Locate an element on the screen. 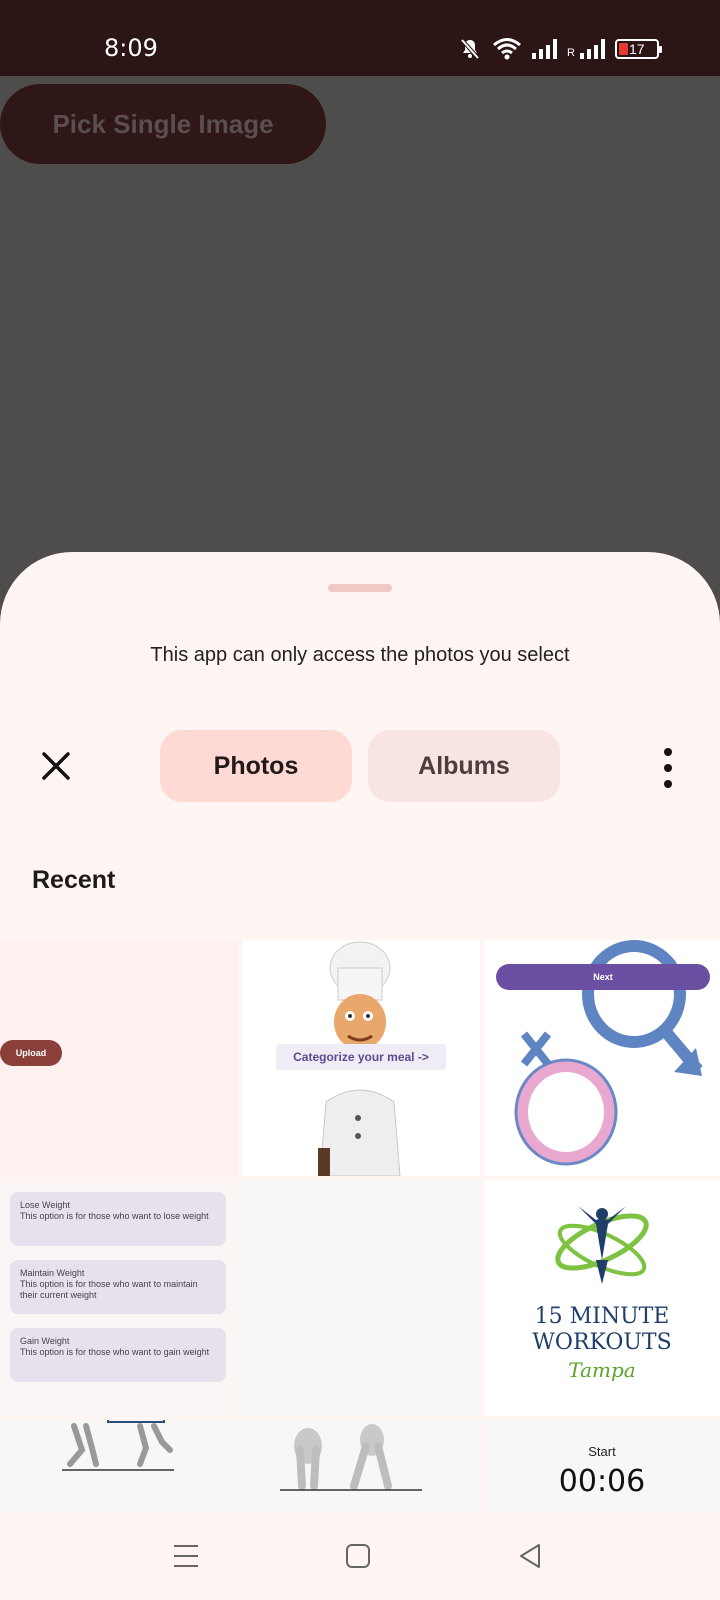  section-title-recent: Recent is located at coordinates (74, 880).